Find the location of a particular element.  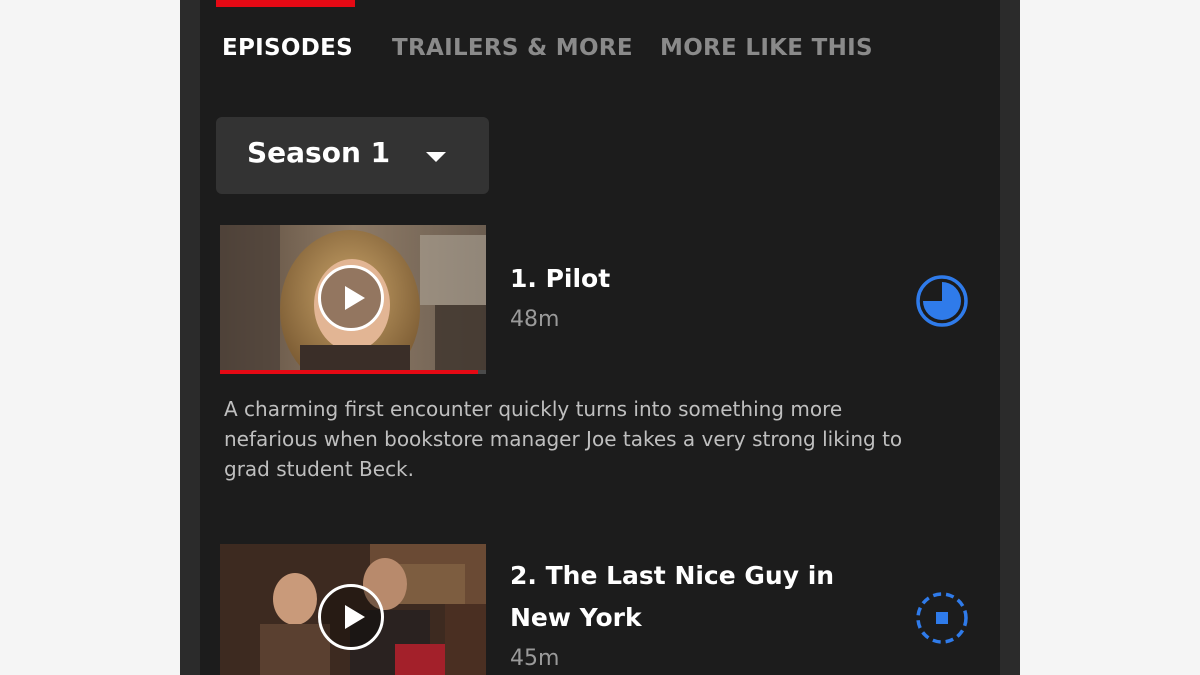

episode-1-watch-progress is located at coordinates (353, 372).